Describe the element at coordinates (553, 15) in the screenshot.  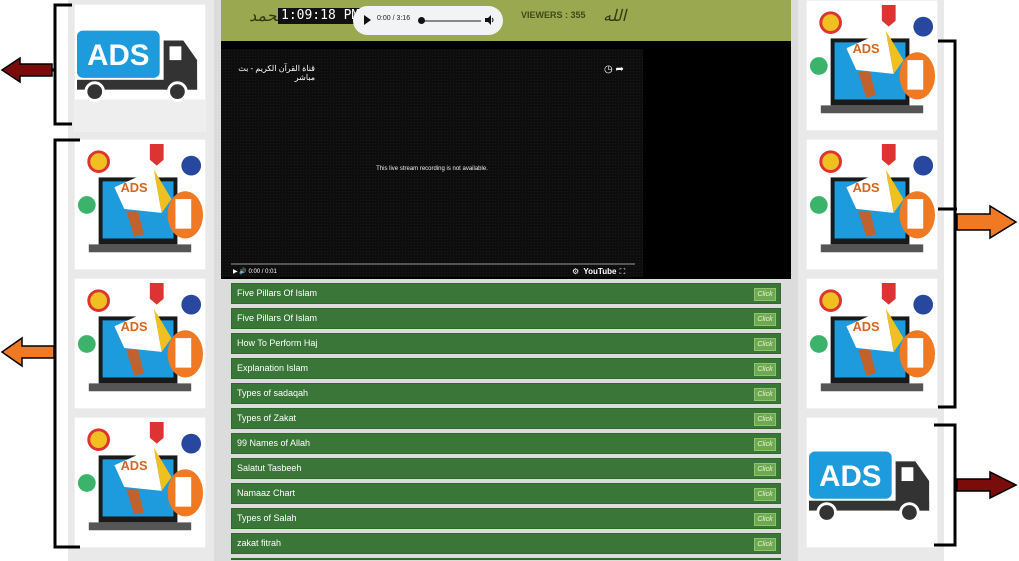
I see `viewer-count: VIEWERS : 355` at that location.